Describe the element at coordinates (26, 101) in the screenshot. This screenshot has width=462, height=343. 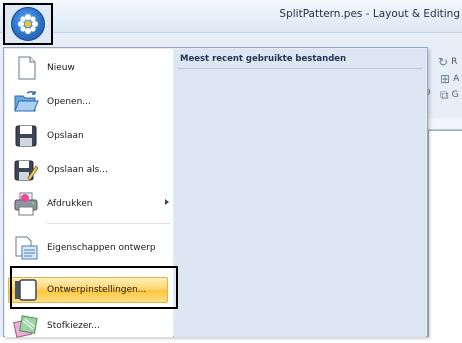
I see `open-folder-icon` at that location.